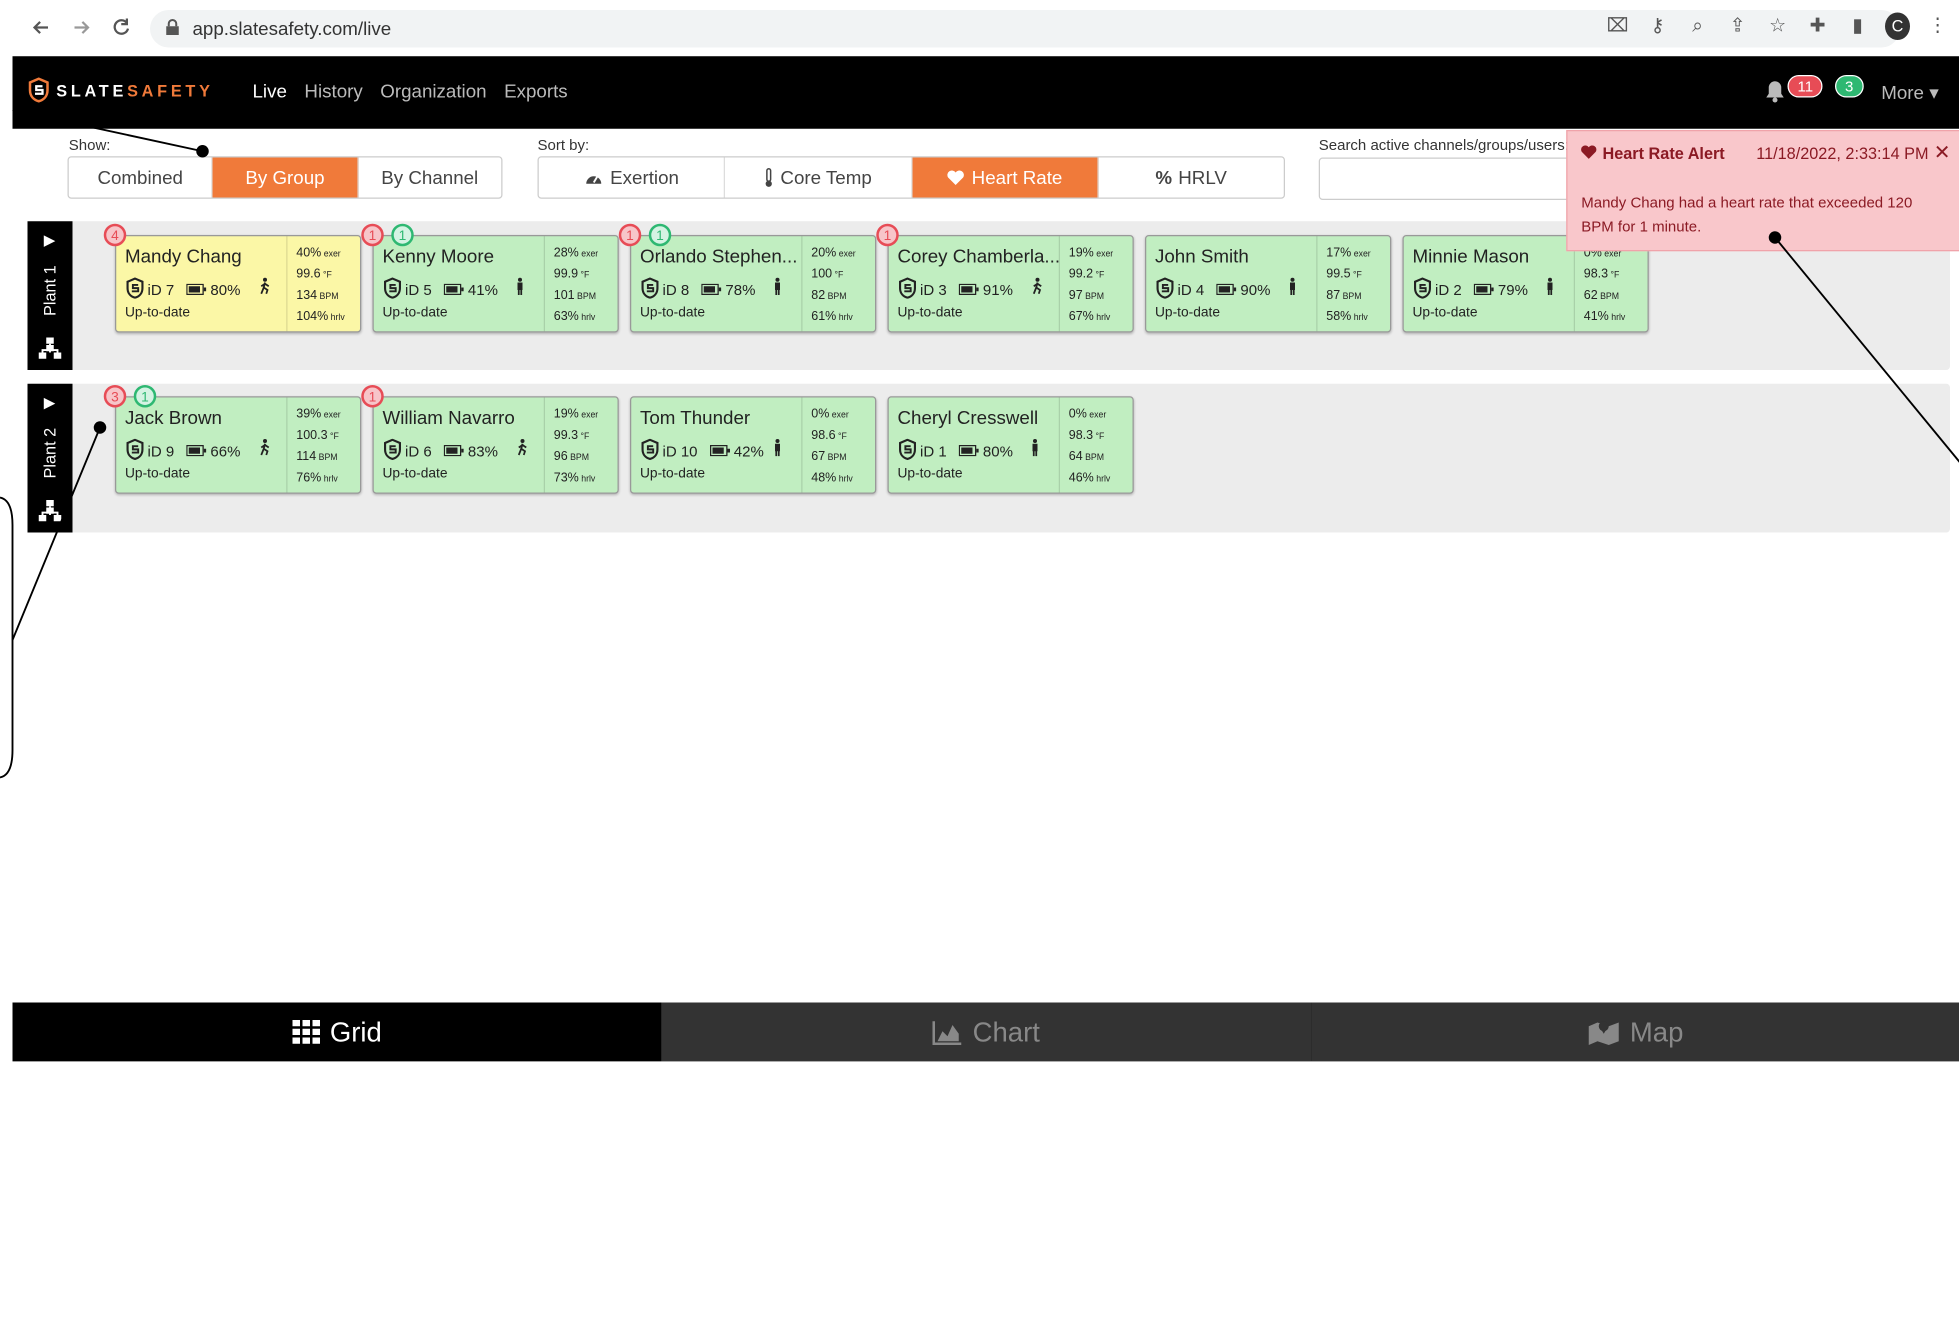  I want to click on battery: 80%, so click(214, 290).